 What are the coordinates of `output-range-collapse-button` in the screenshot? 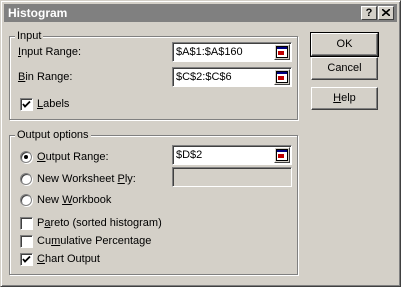 It's located at (282, 155).